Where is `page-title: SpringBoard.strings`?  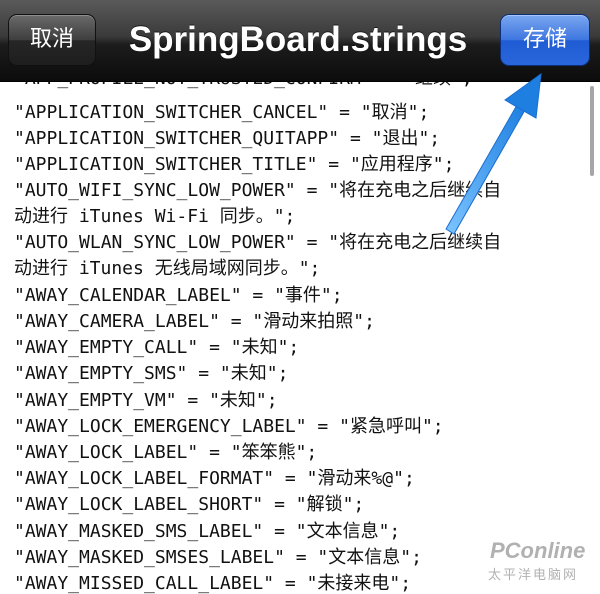
page-title: SpringBoard.strings is located at coordinates (298, 39).